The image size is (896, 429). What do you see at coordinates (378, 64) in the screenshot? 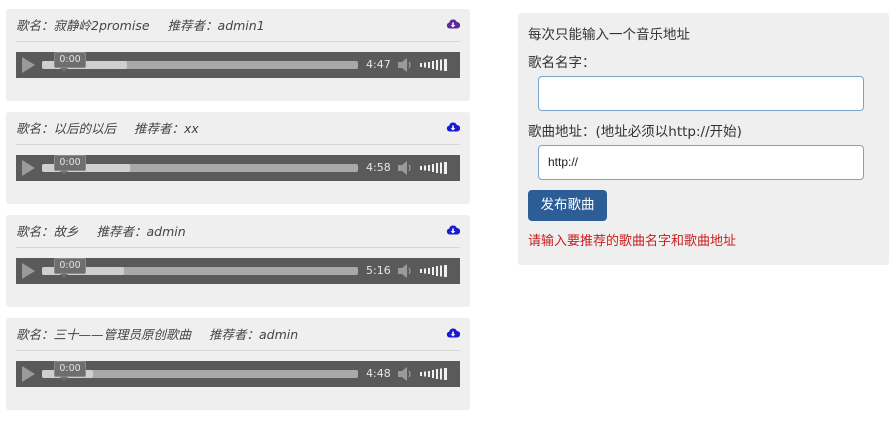
I see `duration: 4:47` at bounding box center [378, 64].